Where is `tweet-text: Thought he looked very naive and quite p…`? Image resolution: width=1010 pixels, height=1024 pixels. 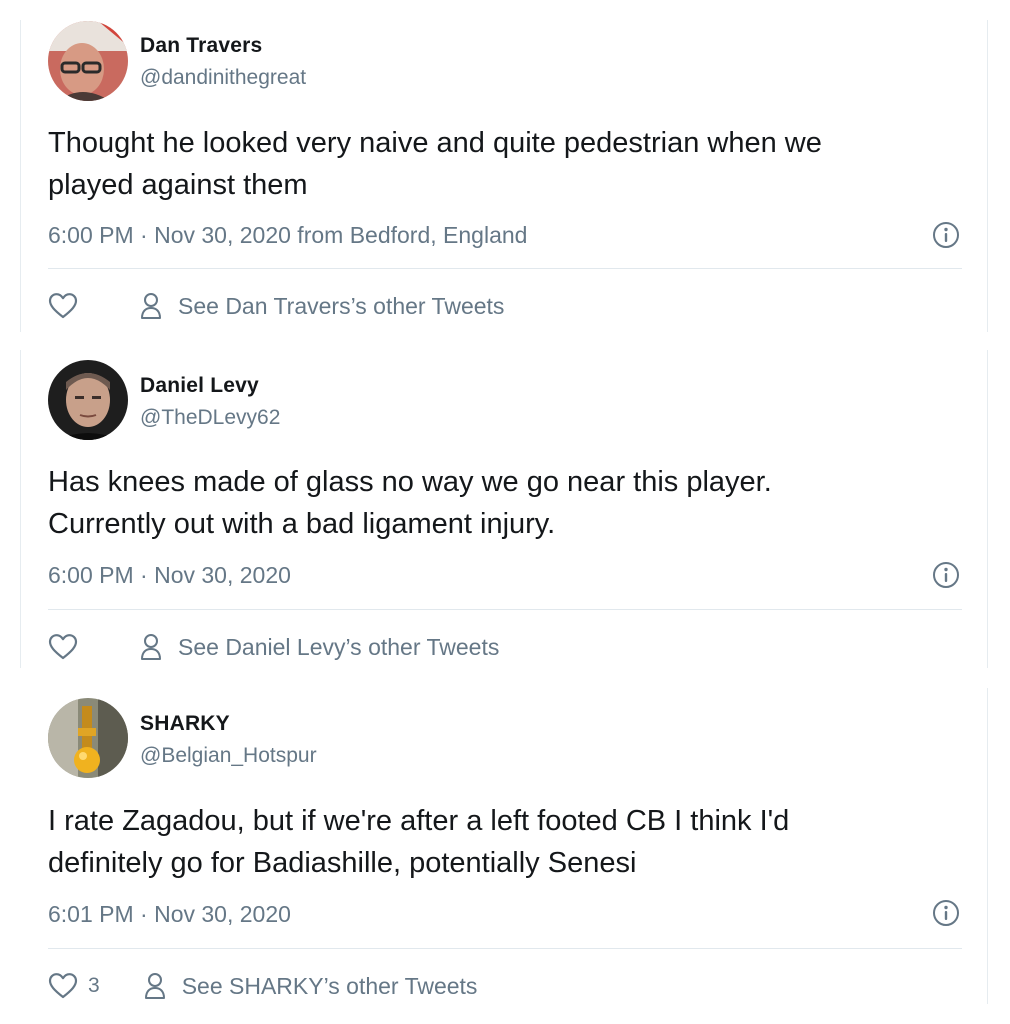
tweet-text: Thought he looked very naive and quite p… is located at coordinates (508, 164).